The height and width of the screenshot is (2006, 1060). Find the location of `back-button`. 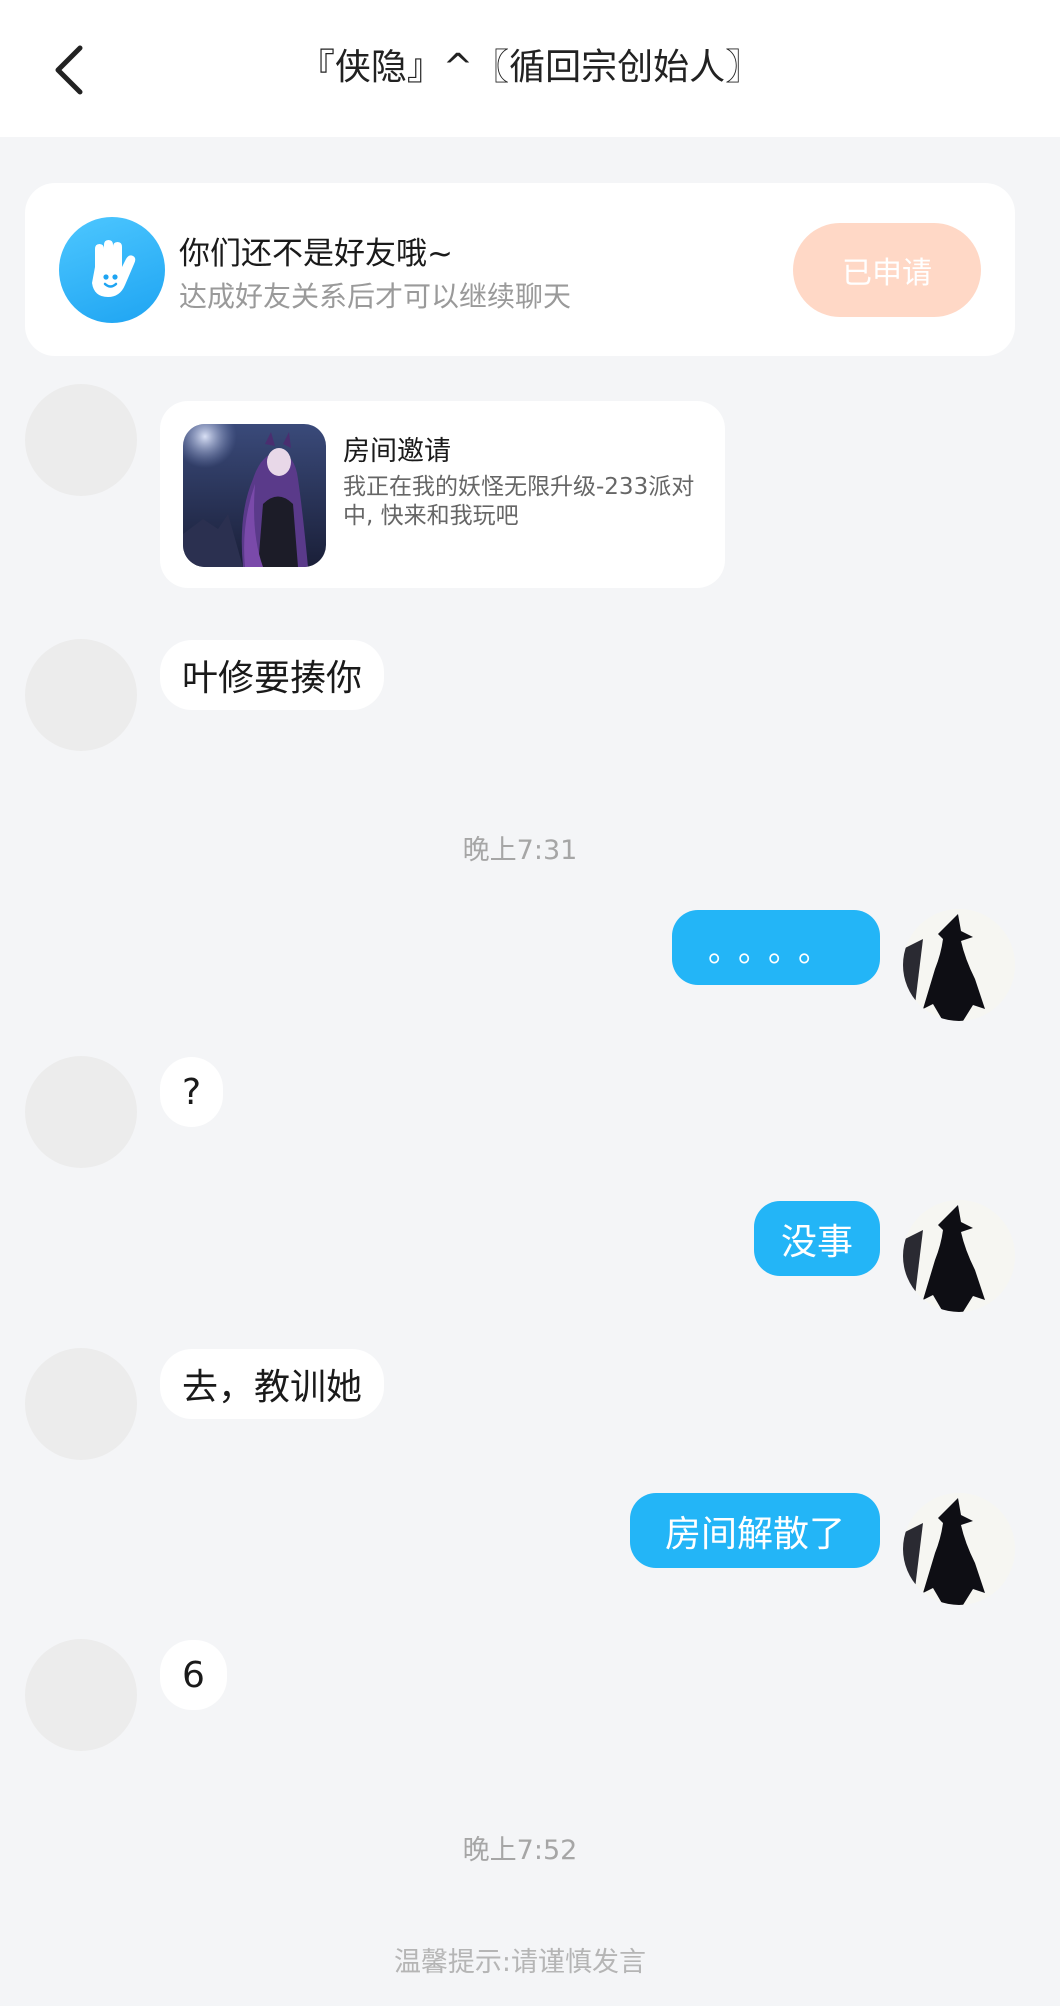

back-button is located at coordinates (69, 70).